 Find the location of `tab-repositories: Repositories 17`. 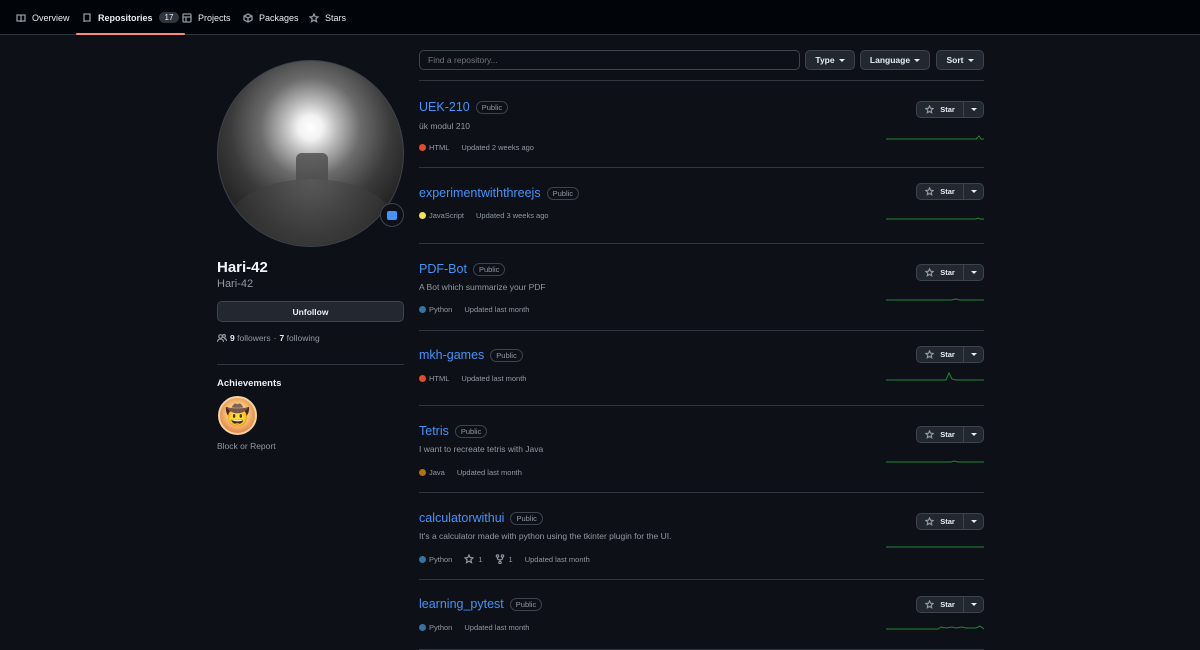

tab-repositories: Repositories 17 is located at coordinates (130, 17).